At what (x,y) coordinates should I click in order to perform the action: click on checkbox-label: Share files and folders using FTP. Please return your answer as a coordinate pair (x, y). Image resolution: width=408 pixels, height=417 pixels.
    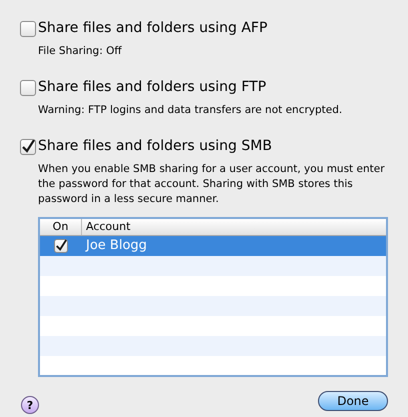
    Looking at the image, I should click on (152, 87).